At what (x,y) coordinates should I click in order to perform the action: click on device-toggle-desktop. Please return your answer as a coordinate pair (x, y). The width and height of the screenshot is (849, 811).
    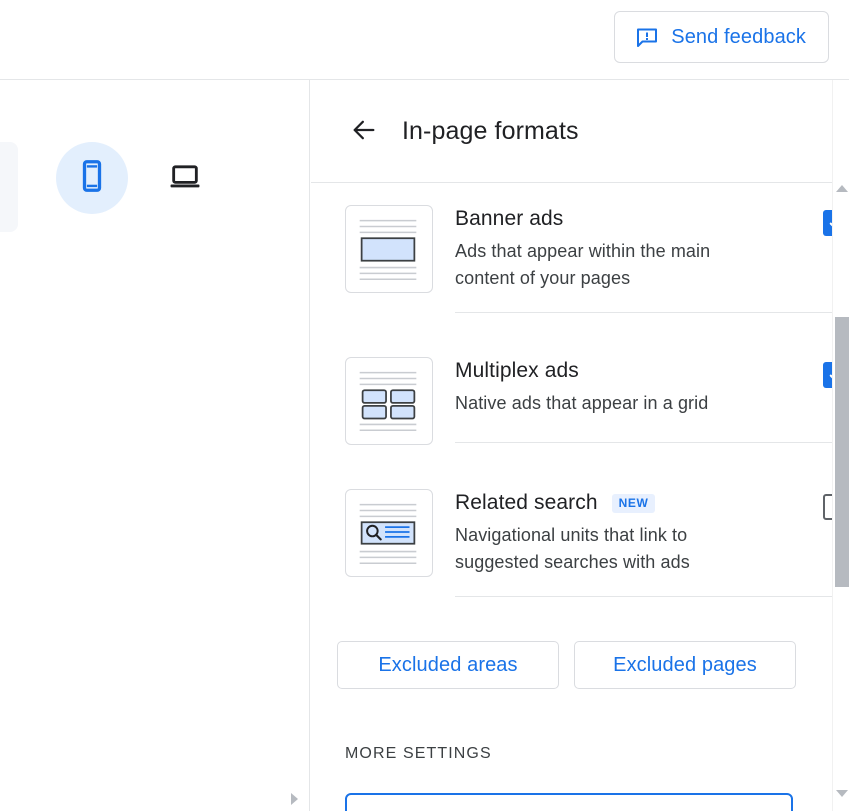
    Looking at the image, I should click on (185, 178).